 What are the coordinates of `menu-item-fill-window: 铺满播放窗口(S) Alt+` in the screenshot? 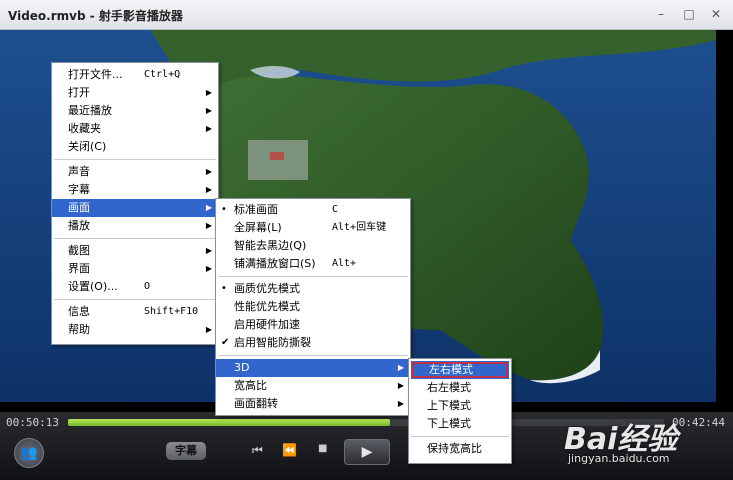 It's located at (313, 264).